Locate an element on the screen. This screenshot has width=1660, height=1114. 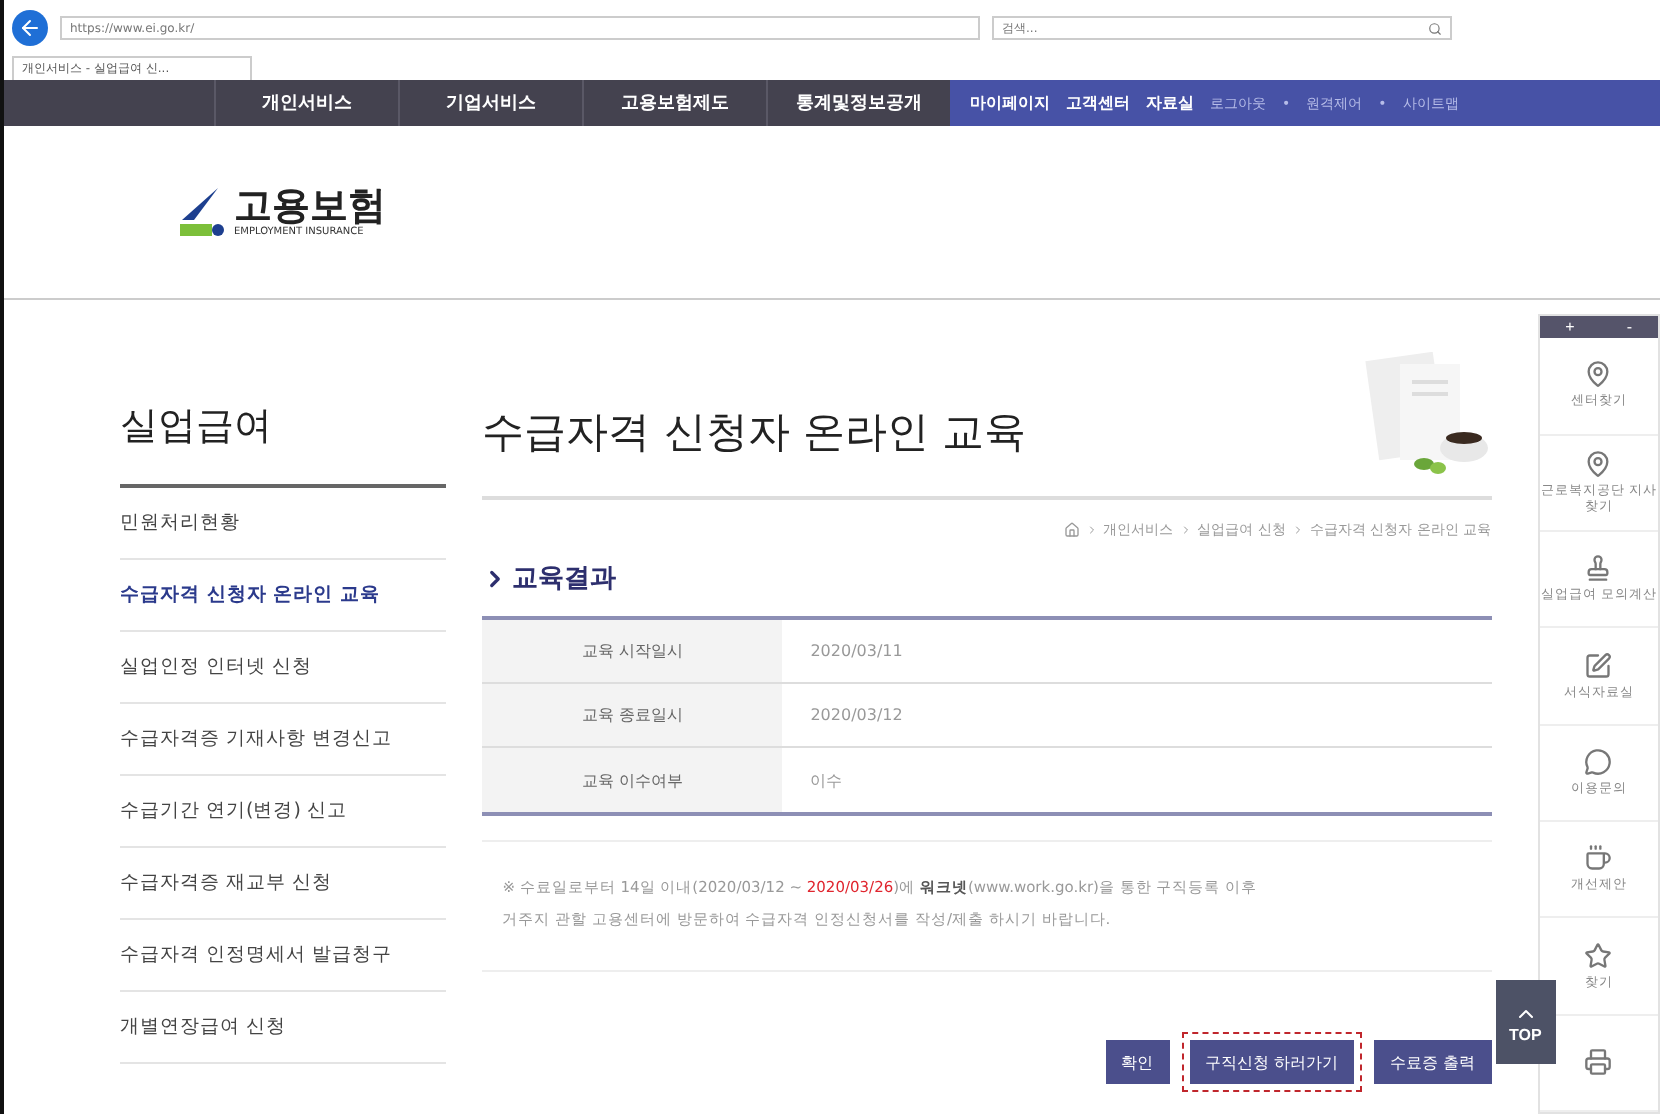
scroll-top-button: TOP is located at coordinates (1525, 1022).